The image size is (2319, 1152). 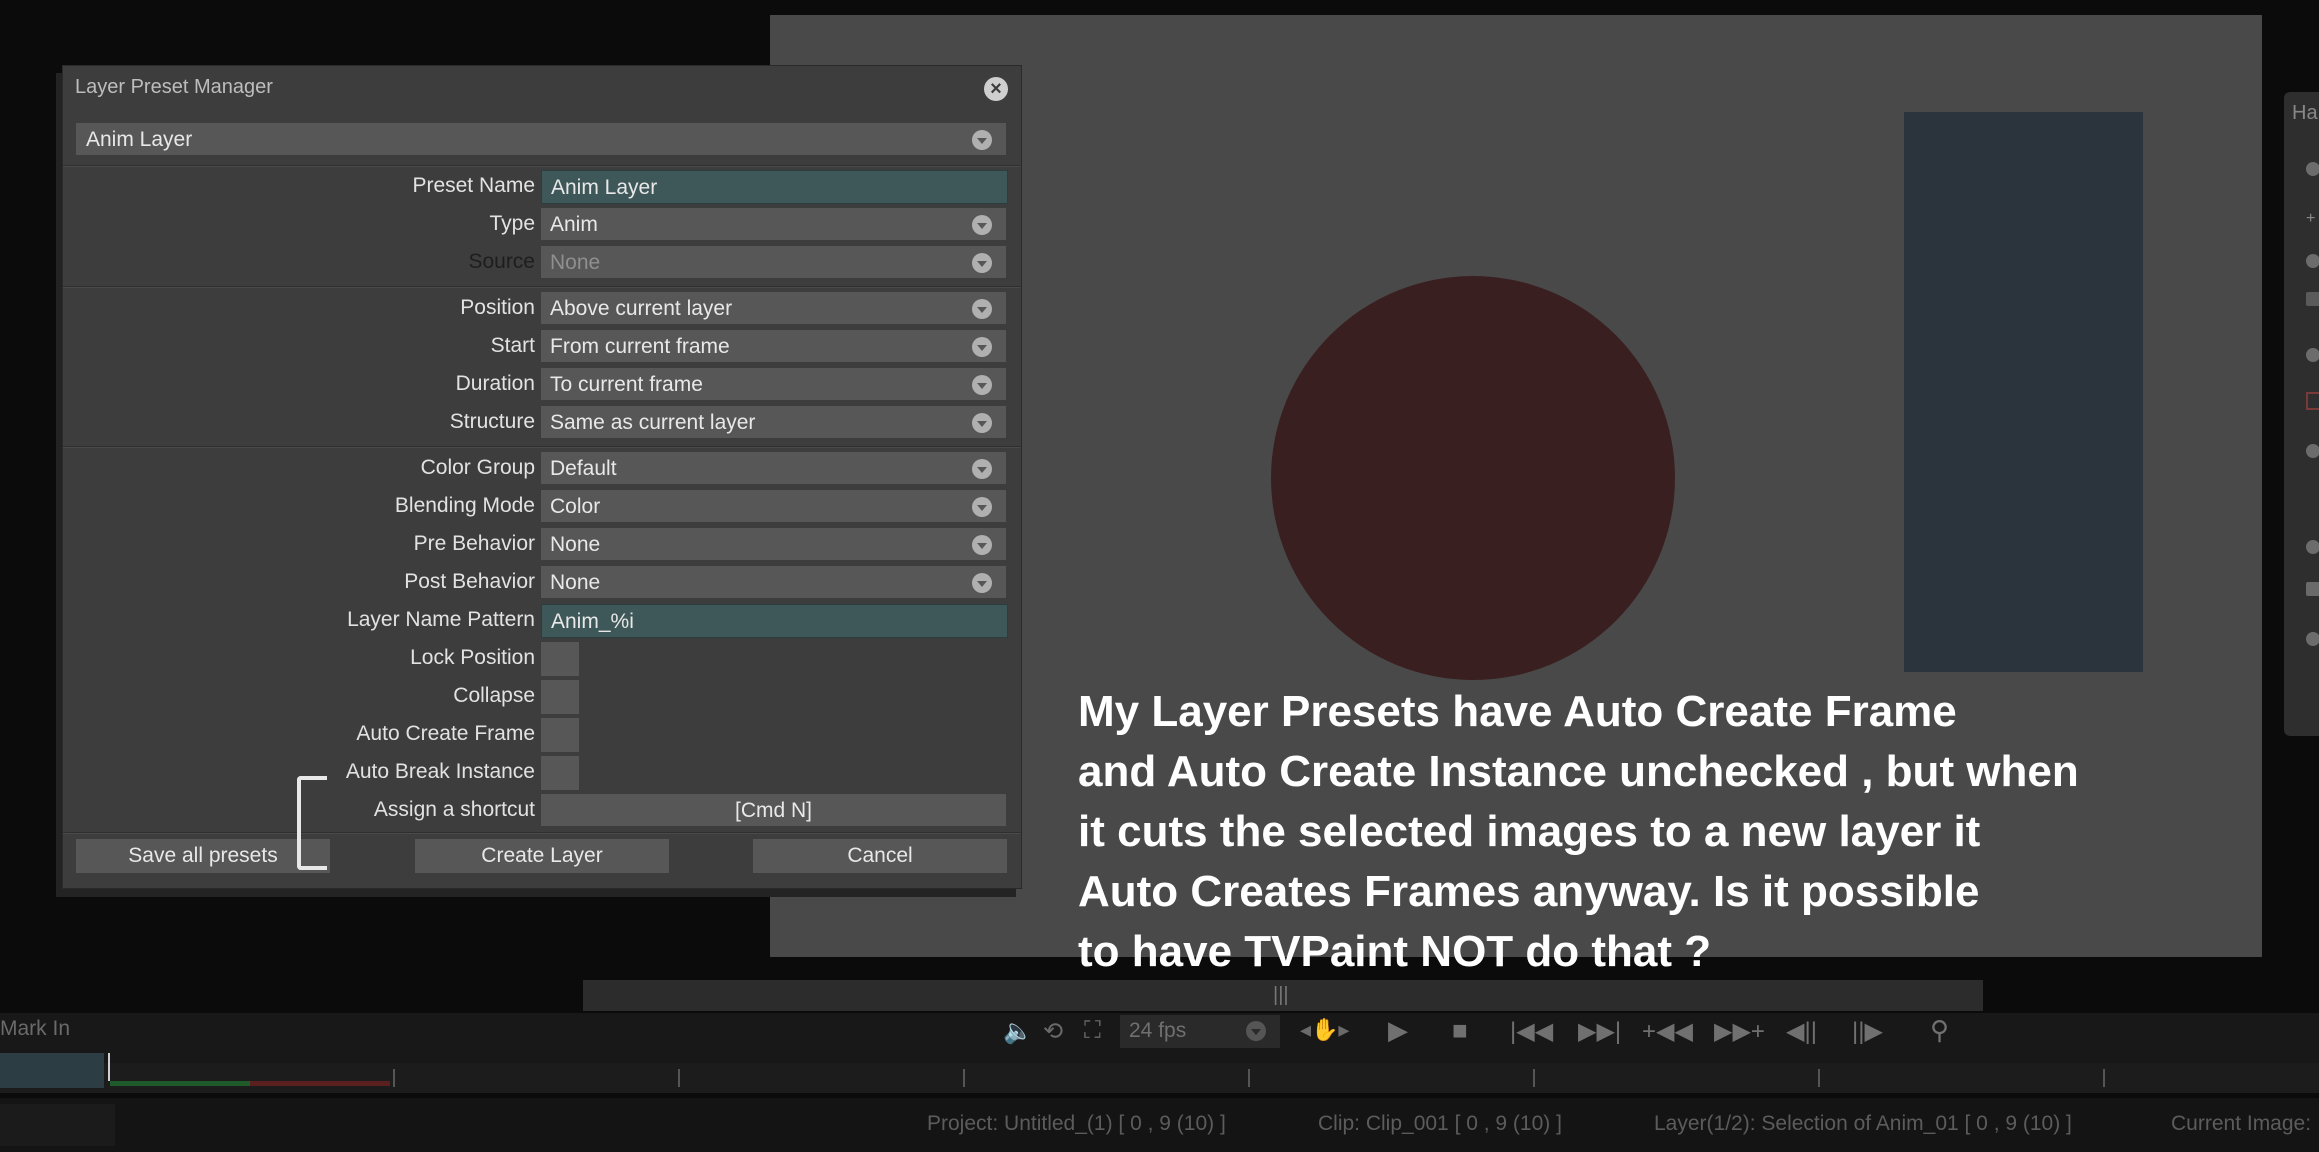 What do you see at coordinates (773, 384) in the screenshot?
I see `duration-select: To current frame` at bounding box center [773, 384].